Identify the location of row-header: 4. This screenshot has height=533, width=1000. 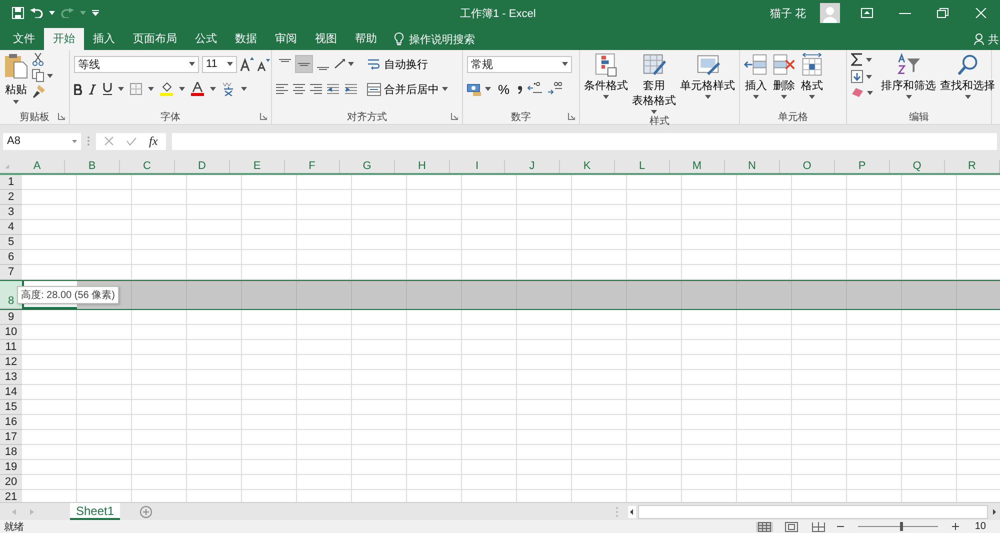
(11, 227).